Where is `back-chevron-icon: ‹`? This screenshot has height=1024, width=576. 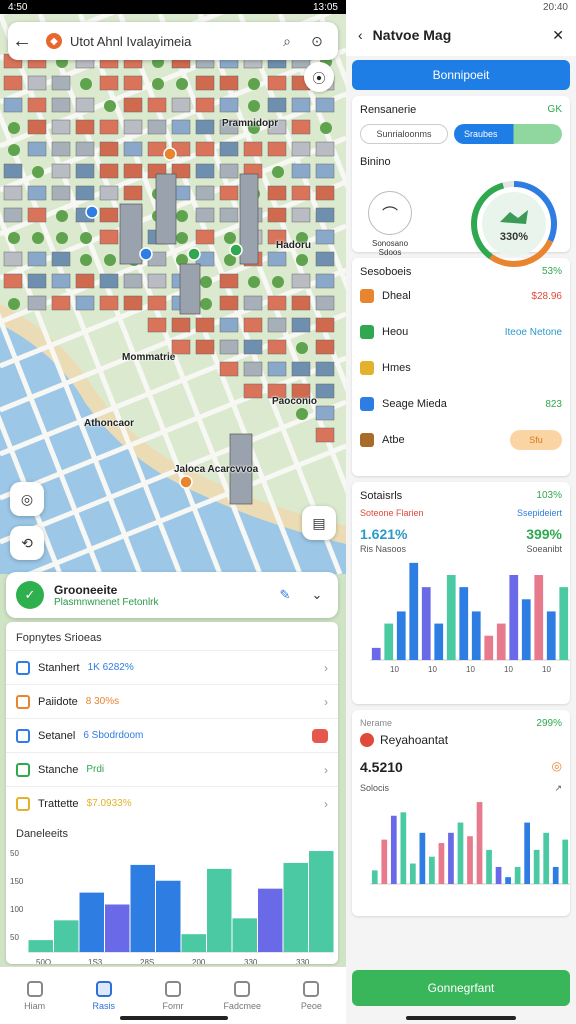 back-chevron-icon: ‹ is located at coordinates (360, 35).